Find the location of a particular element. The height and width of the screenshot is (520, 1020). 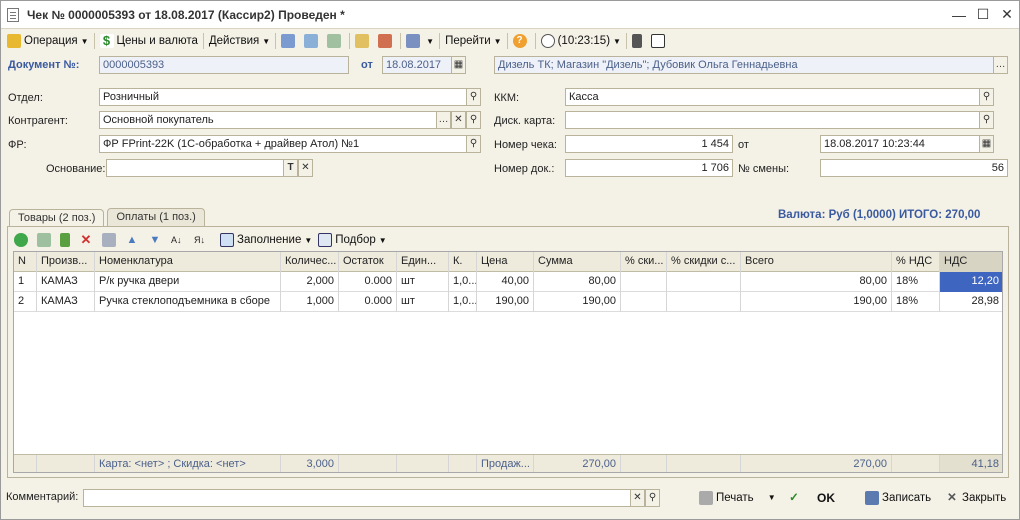

movements-button is located at coordinates (638, 41).